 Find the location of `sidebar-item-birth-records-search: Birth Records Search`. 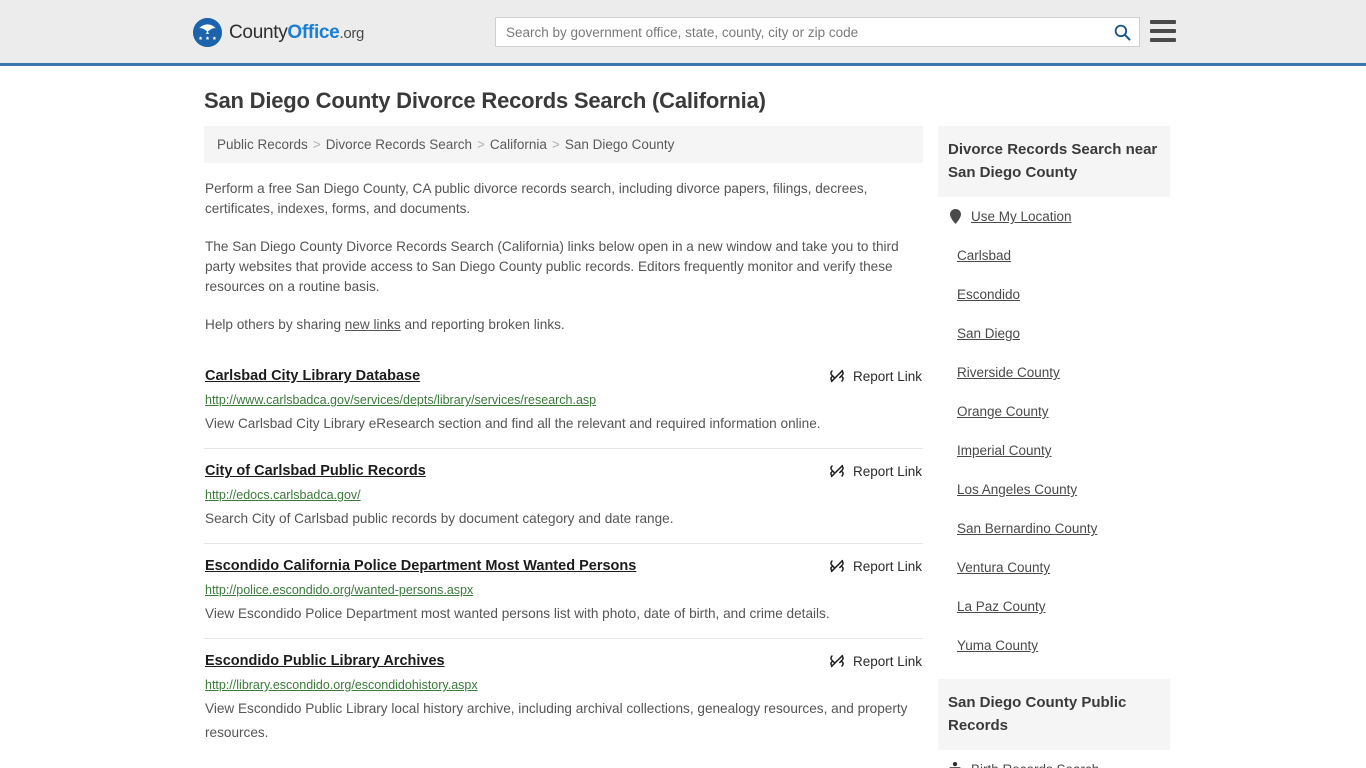

sidebar-item-birth-records-search: Birth Records Search is located at coordinates (1054, 759).